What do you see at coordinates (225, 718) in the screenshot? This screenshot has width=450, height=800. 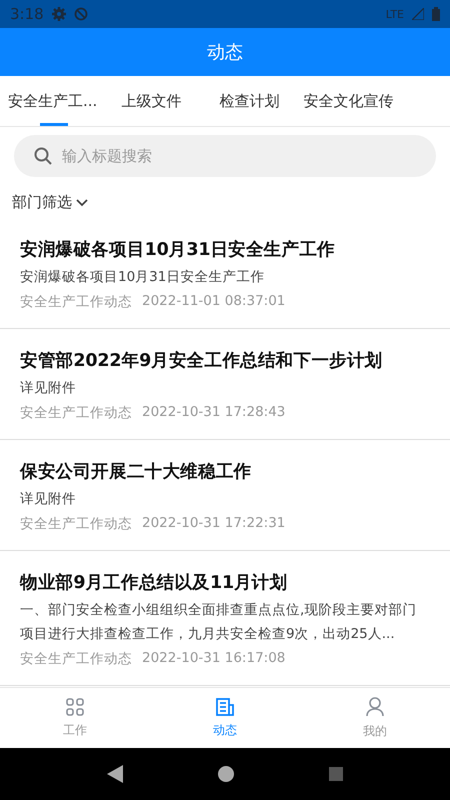 I see `nav-tab: 动态` at bounding box center [225, 718].